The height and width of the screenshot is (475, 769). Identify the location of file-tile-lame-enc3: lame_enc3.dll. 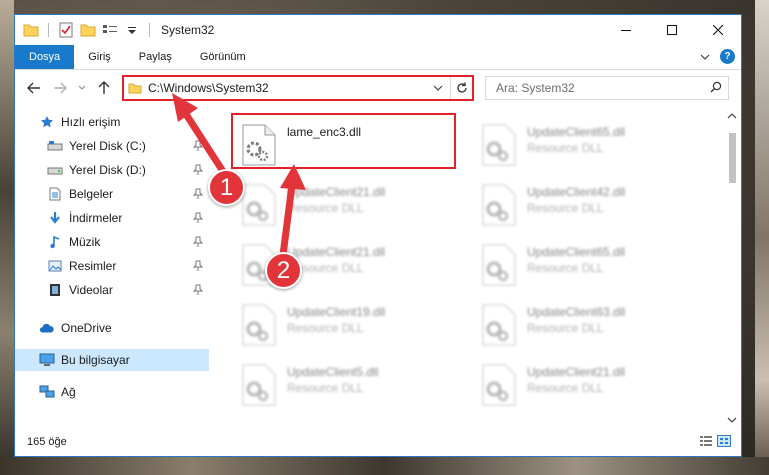
(355, 143).